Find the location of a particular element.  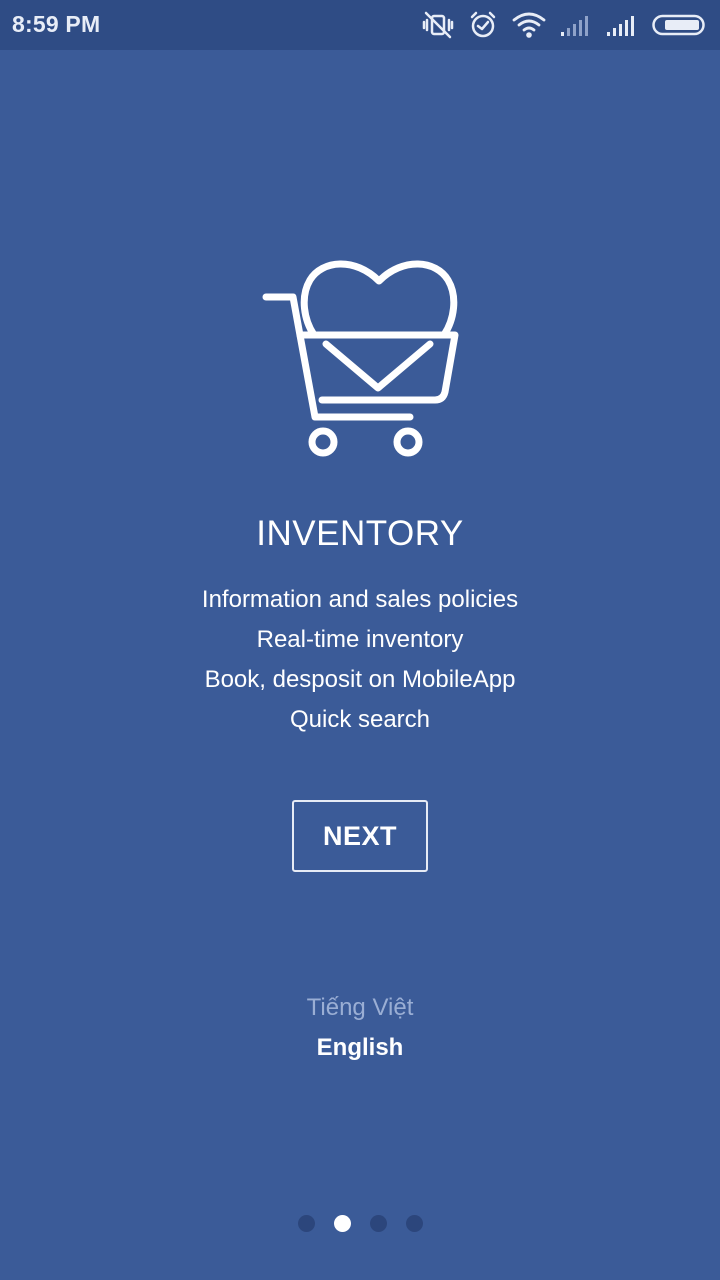

shopping-cart-heart-icon is located at coordinates (360, 358).